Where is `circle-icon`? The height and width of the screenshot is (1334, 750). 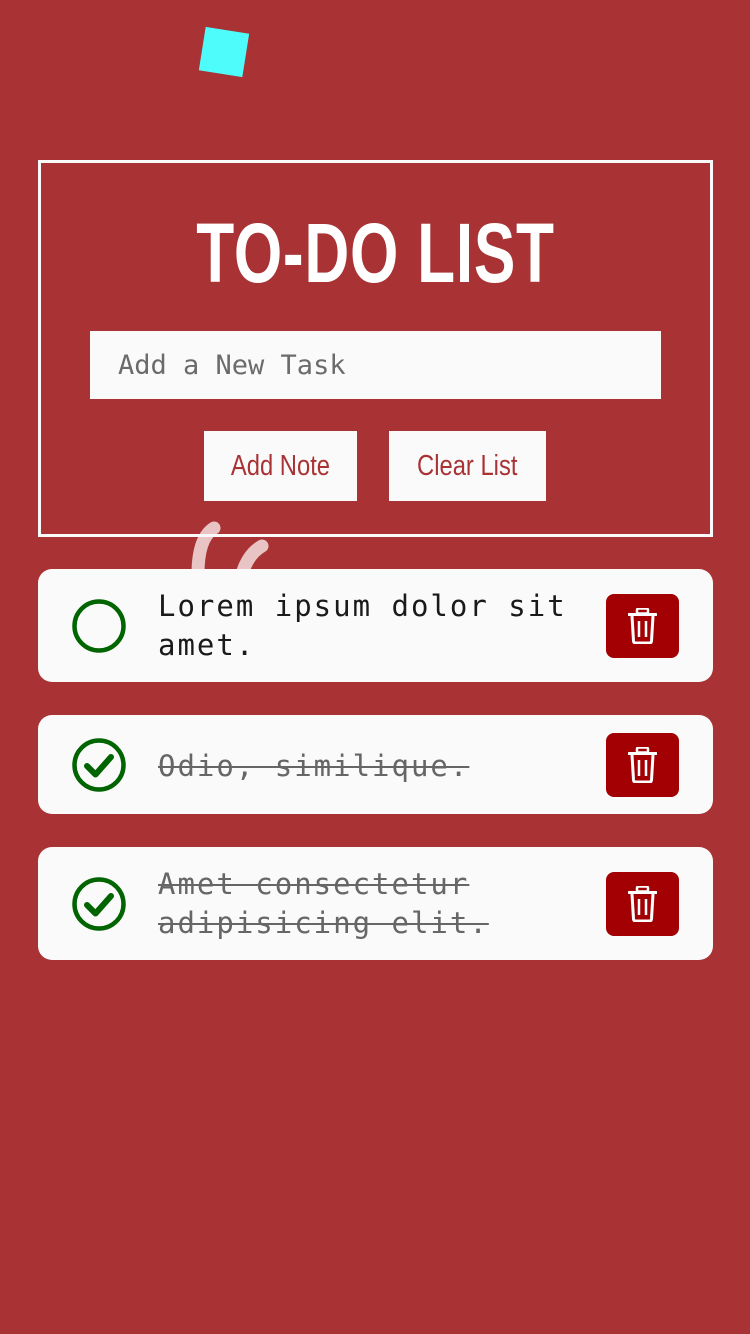
circle-icon is located at coordinates (99, 626).